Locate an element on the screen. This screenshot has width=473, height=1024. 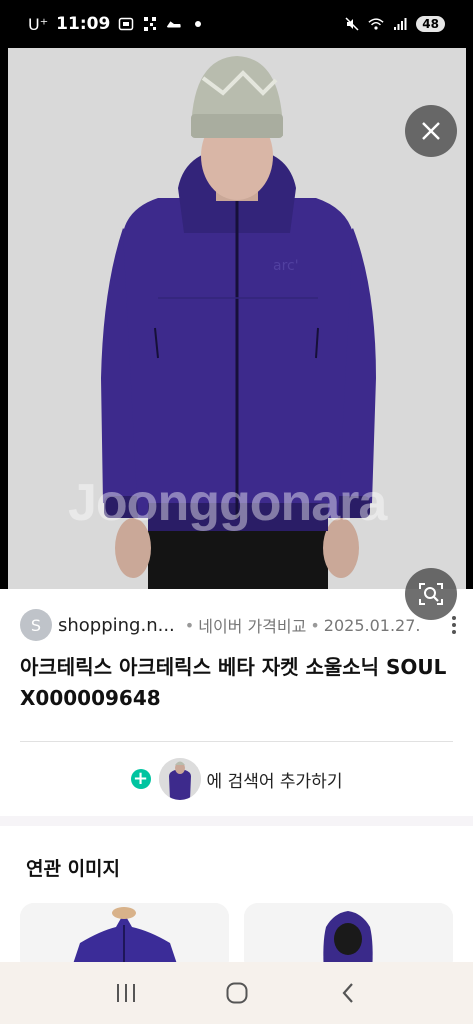
status-left: U⁺ 11:09 is located at coordinates (117, 24).